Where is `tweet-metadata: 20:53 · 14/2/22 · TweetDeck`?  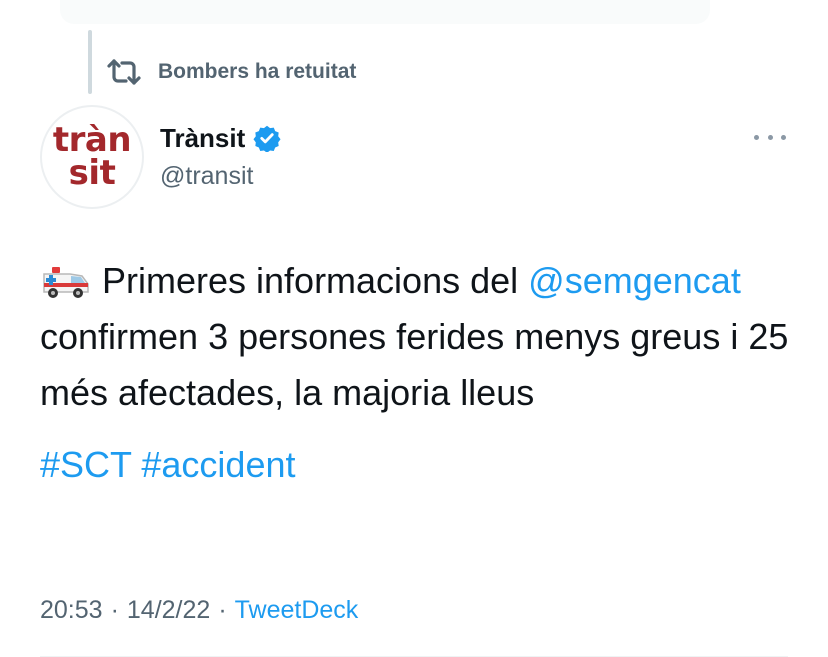
tweet-metadata: 20:53 · 14/2/22 · TweetDeck is located at coordinates (199, 610).